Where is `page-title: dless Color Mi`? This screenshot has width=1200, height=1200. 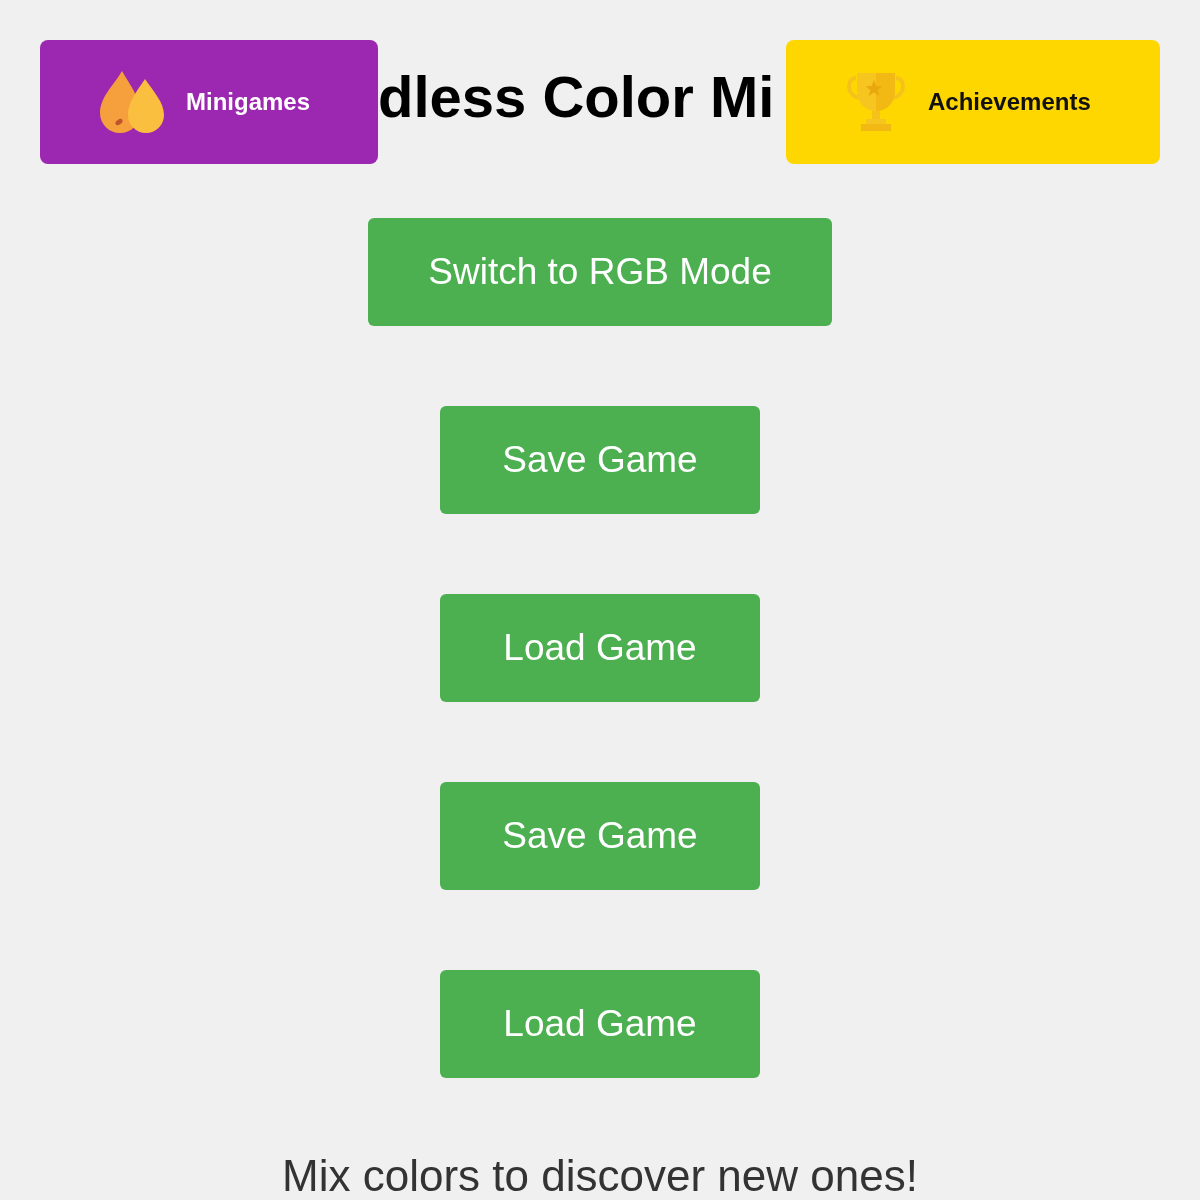
page-title: dless Color Mi is located at coordinates (576, 96).